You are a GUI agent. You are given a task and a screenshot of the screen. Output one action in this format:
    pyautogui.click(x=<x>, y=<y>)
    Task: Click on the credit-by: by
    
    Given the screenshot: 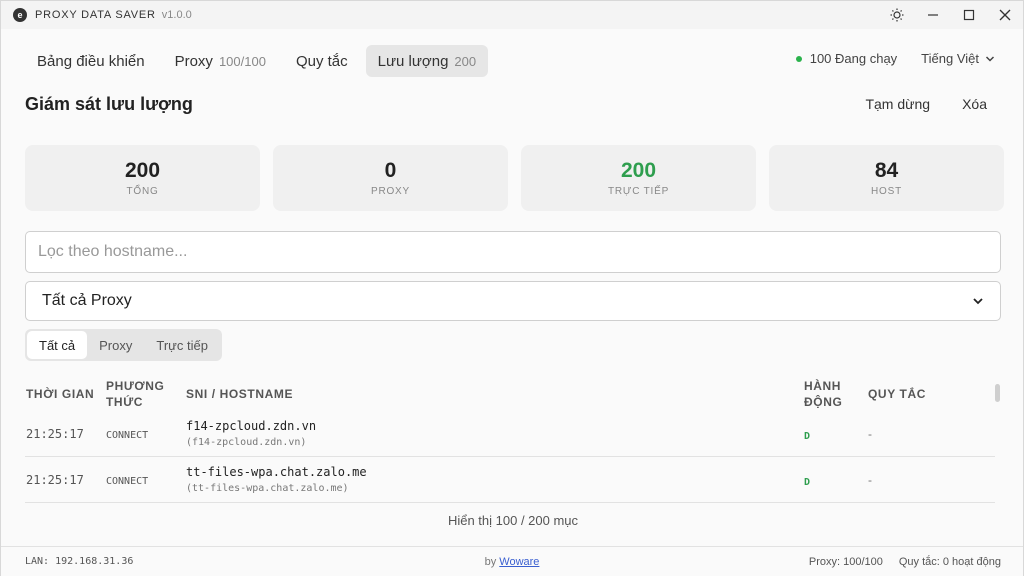 What is the action you would take?
    pyautogui.click(x=490, y=562)
    